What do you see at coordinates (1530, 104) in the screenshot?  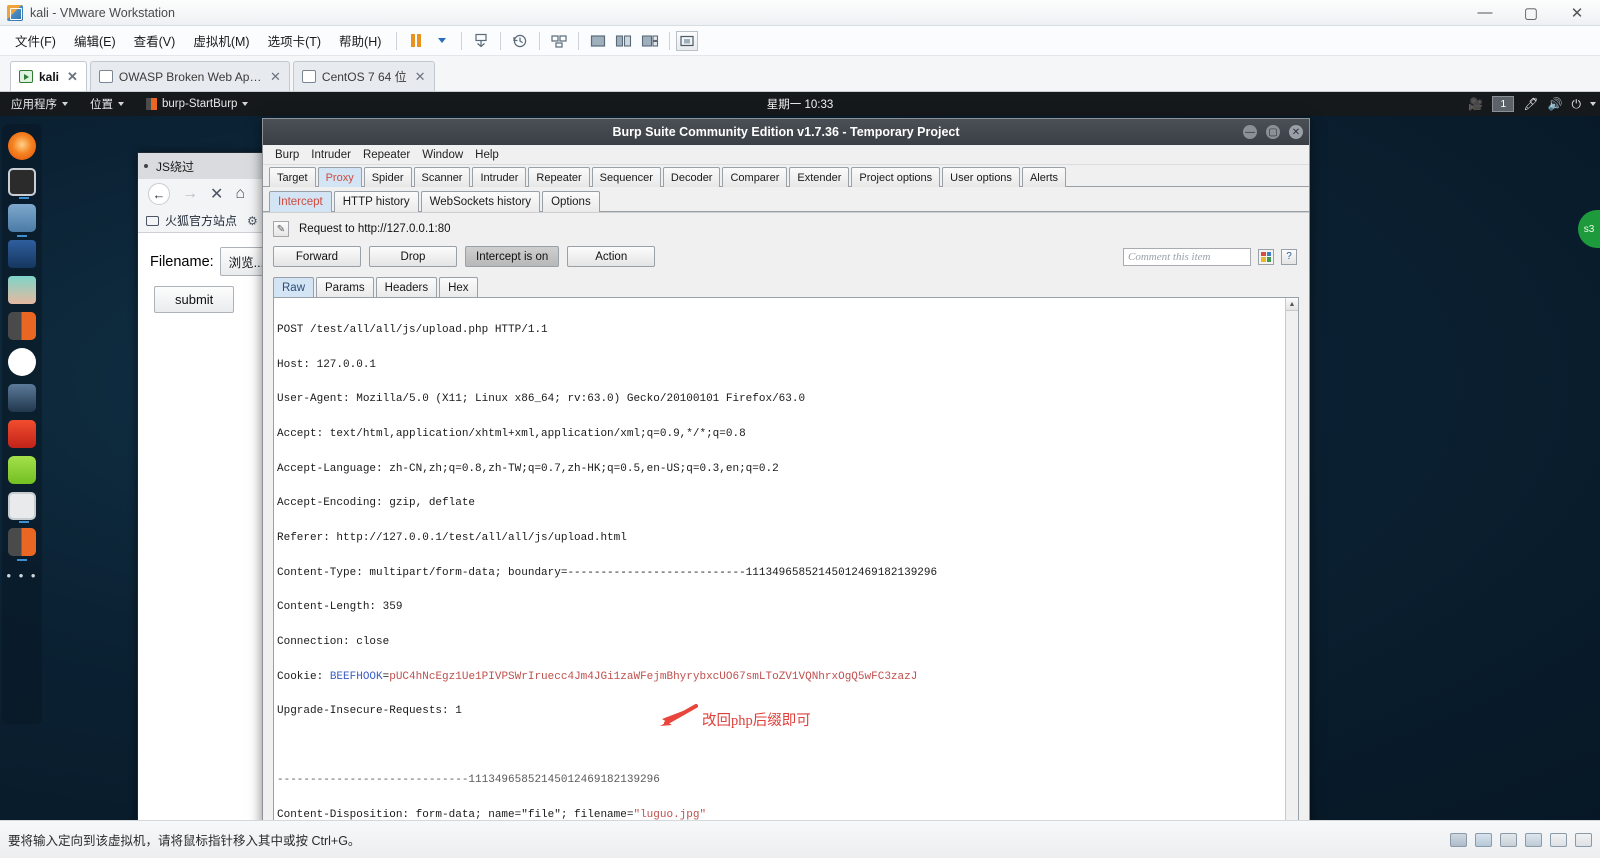 I see `brightness-icon: 🖊` at bounding box center [1530, 104].